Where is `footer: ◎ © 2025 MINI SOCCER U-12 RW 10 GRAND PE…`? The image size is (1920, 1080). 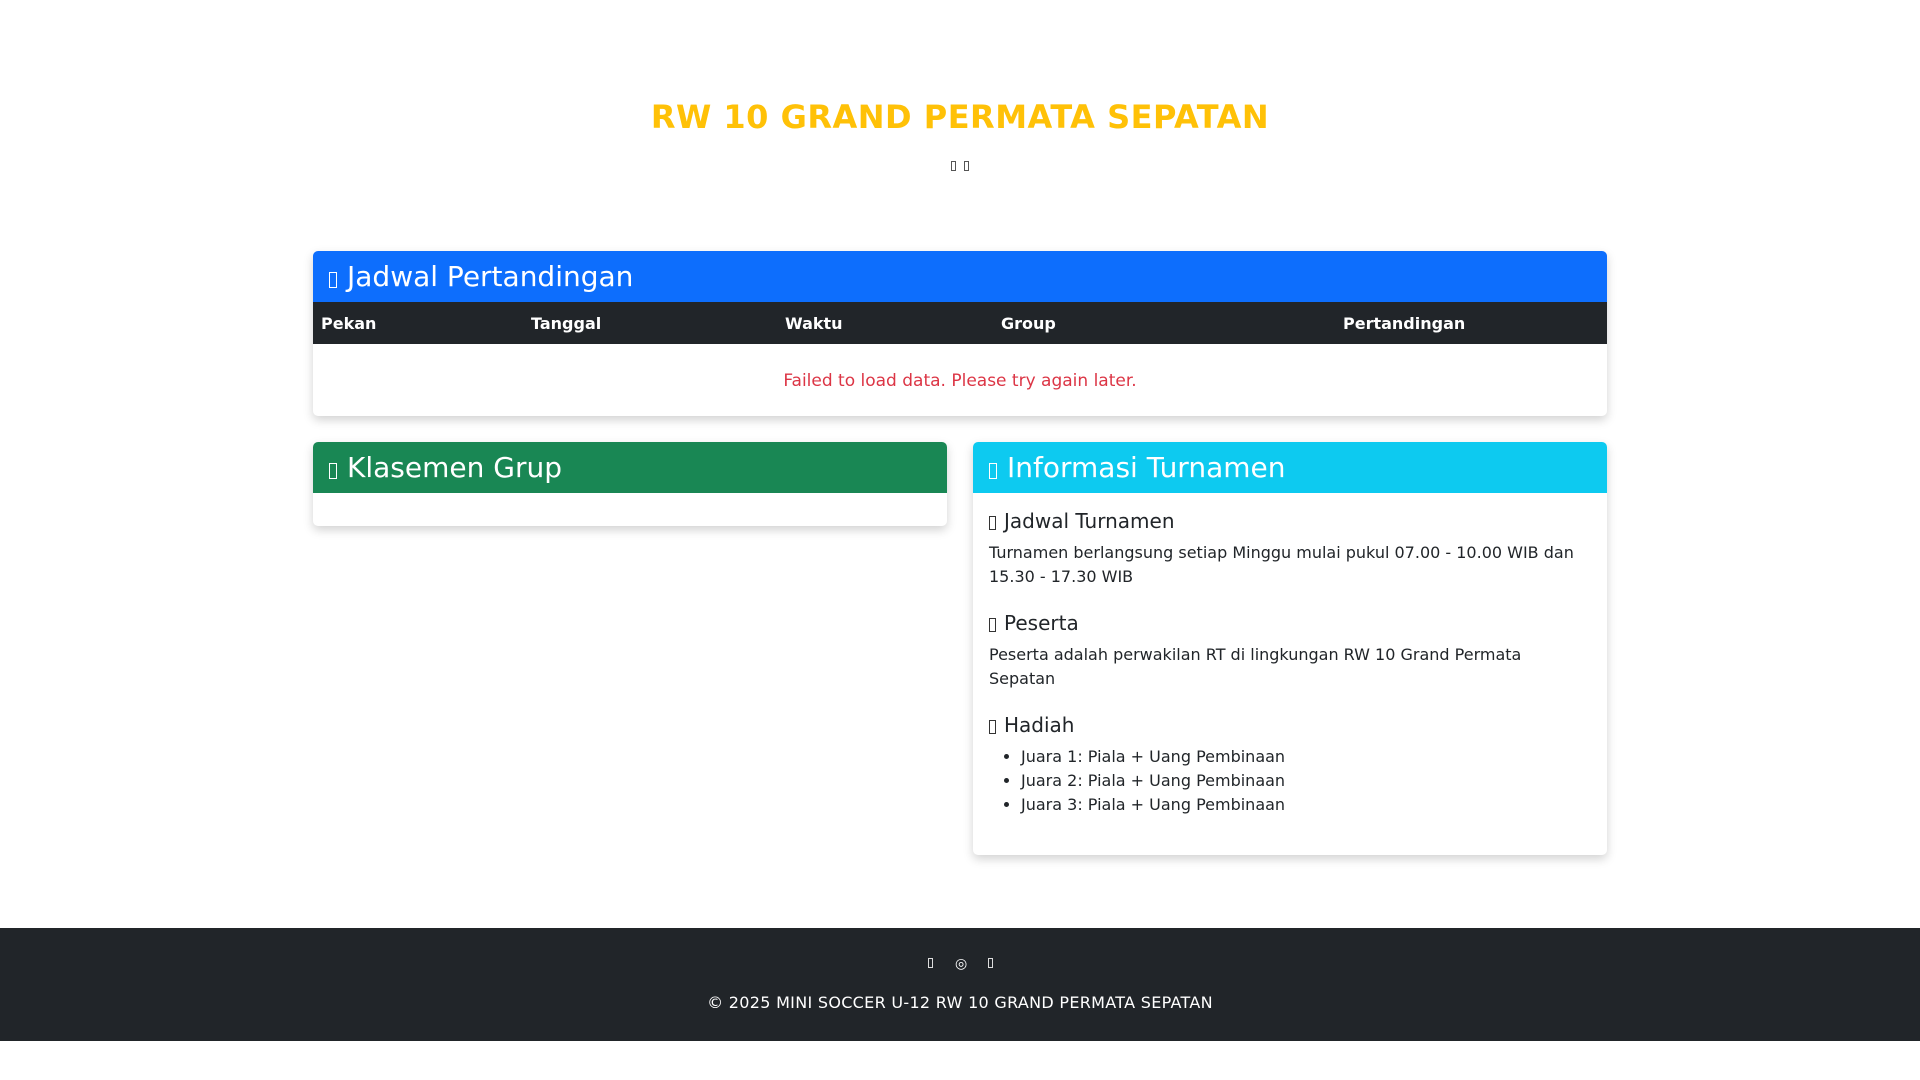
footer: ◎ © 2025 MINI SOCCER U-12 RW 10 GRAND PE… is located at coordinates (960, 984).